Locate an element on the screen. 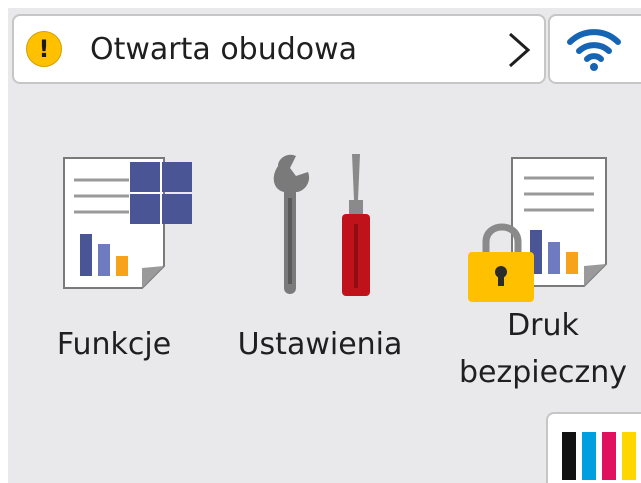 The width and height of the screenshot is (641, 483). settings-label: Ustawienia is located at coordinates (320, 344).